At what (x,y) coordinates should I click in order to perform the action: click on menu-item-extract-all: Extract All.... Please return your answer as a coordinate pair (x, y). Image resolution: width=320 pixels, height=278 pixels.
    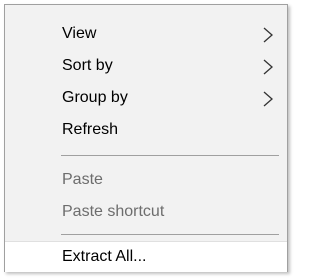
    Looking at the image, I should click on (146, 256).